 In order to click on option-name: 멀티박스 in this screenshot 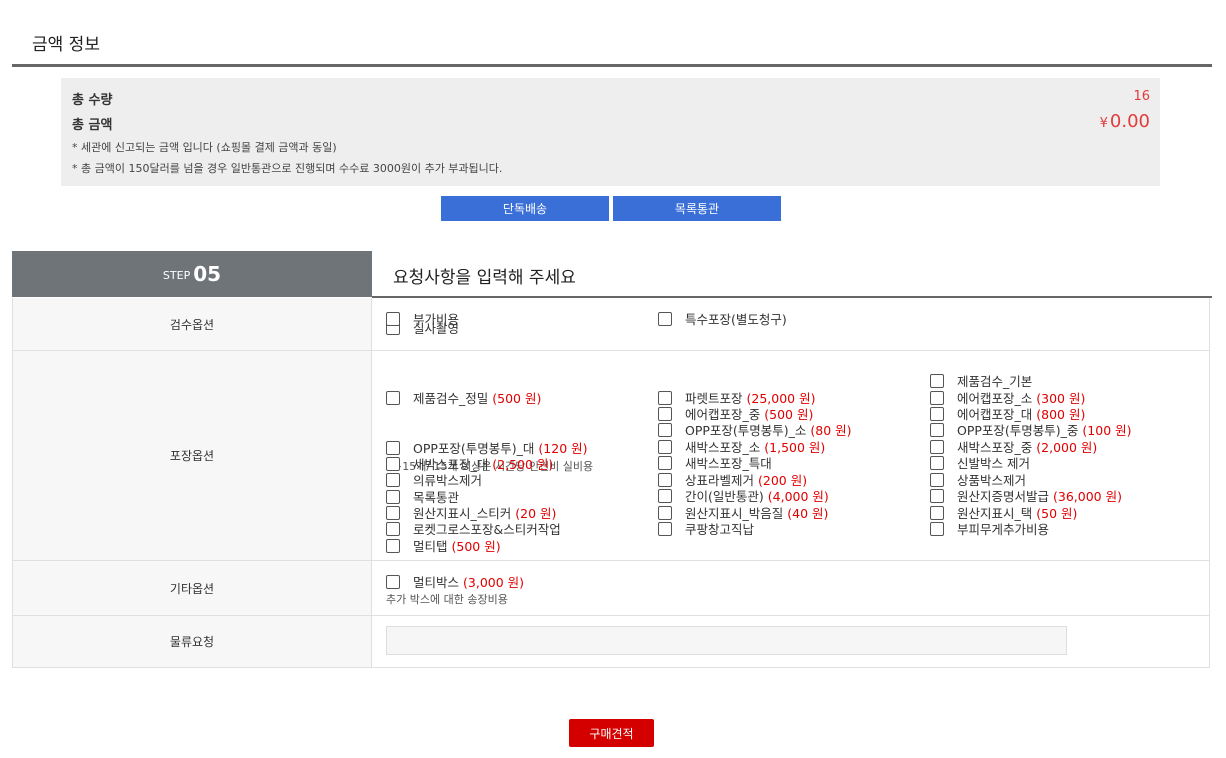, I will do `click(436, 582)`.